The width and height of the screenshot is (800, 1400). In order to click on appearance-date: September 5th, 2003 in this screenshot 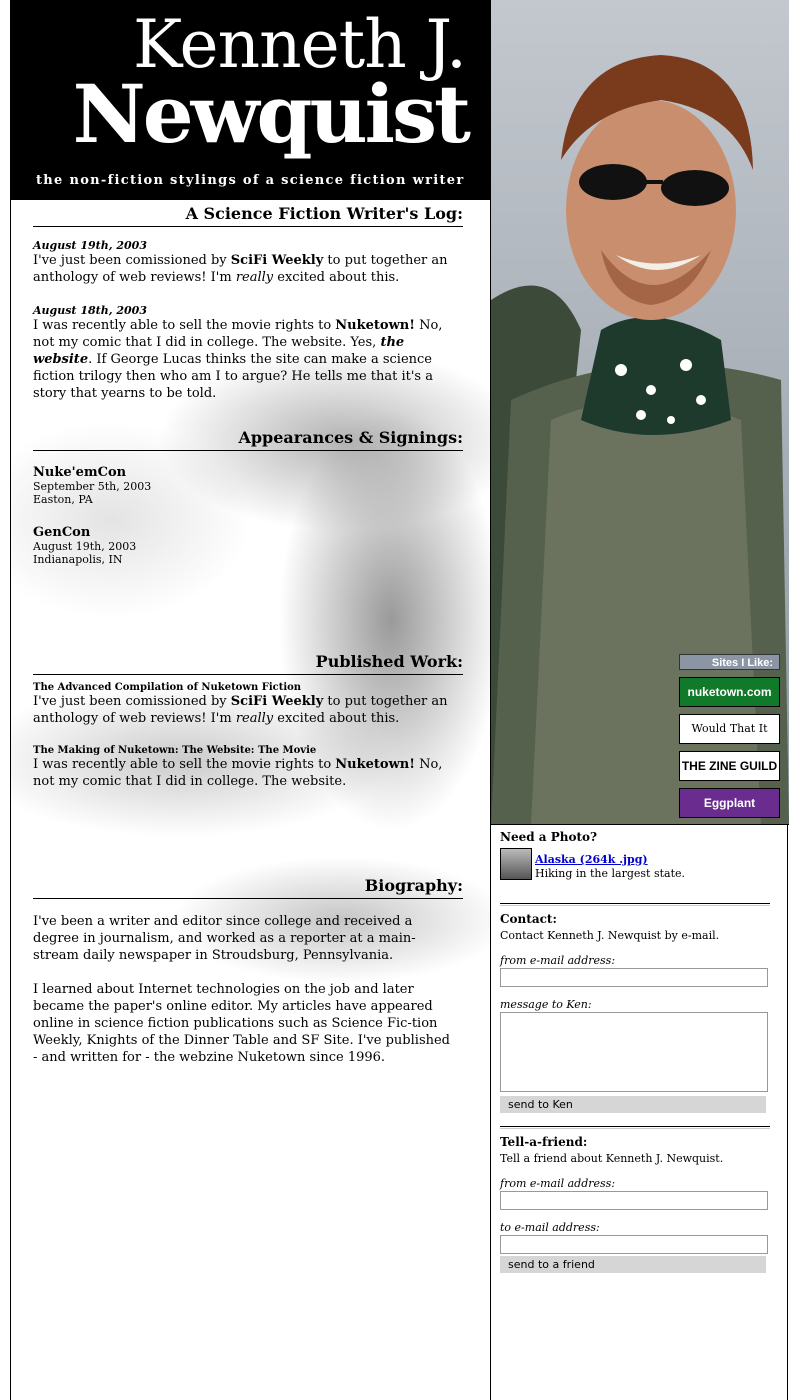, I will do `click(92, 486)`.